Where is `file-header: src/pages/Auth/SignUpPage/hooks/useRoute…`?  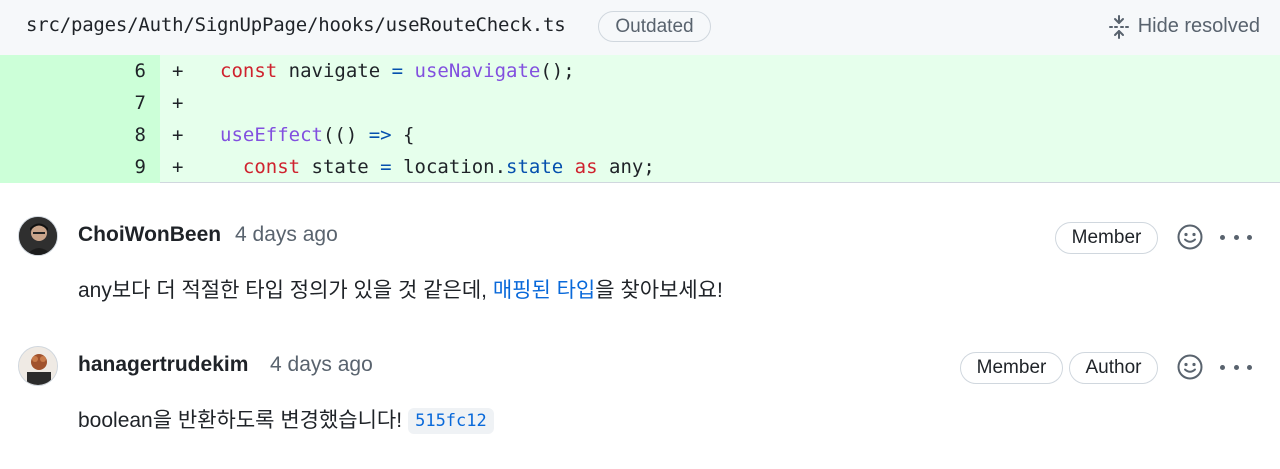 file-header: src/pages/Auth/SignUpPage/hooks/useRoute… is located at coordinates (640, 27).